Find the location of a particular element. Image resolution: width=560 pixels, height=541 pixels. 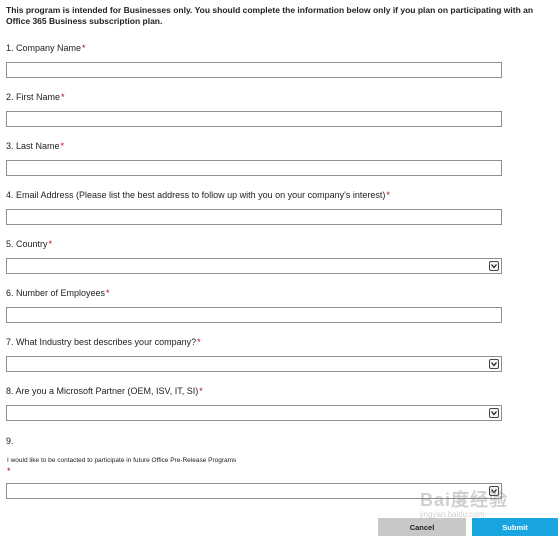

last-name-label: 3. Last Name* is located at coordinates (35, 146).